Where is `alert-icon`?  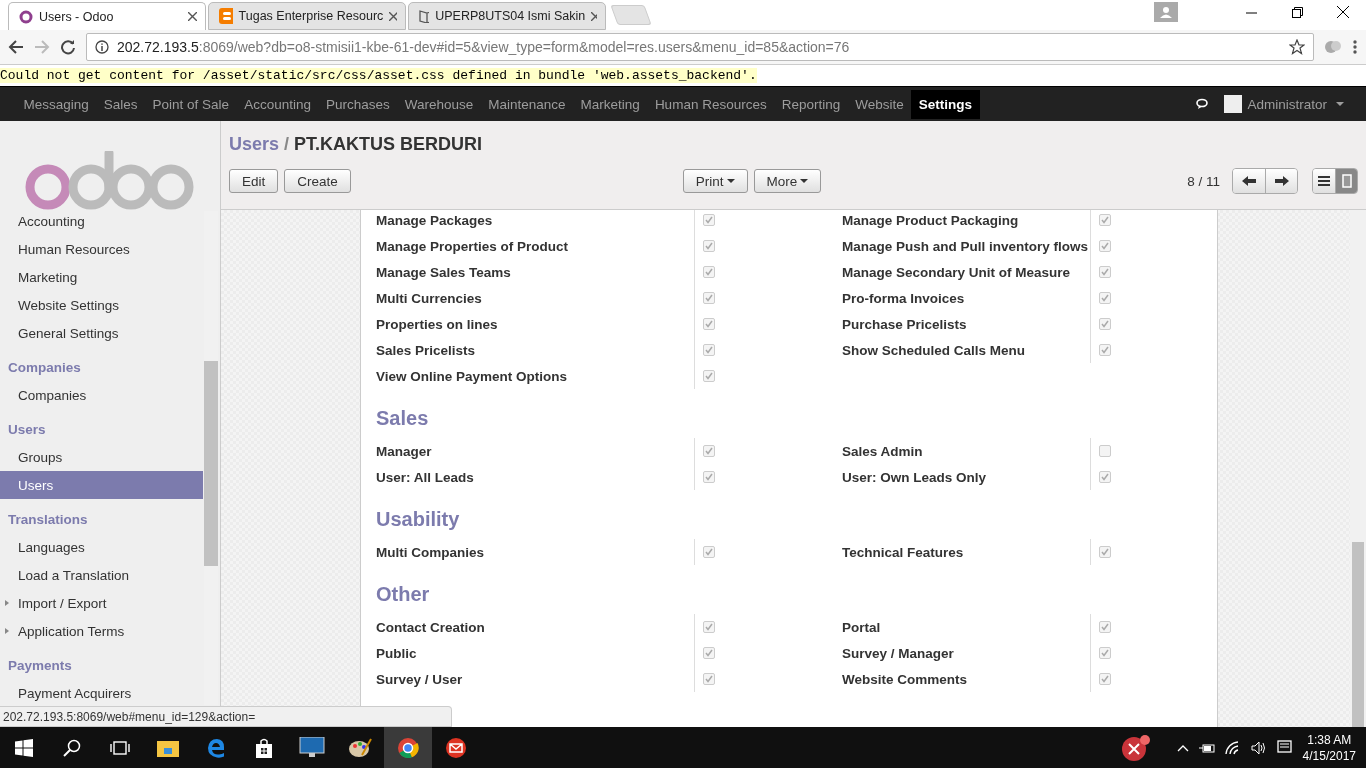
alert-icon is located at coordinates (1135, 747).